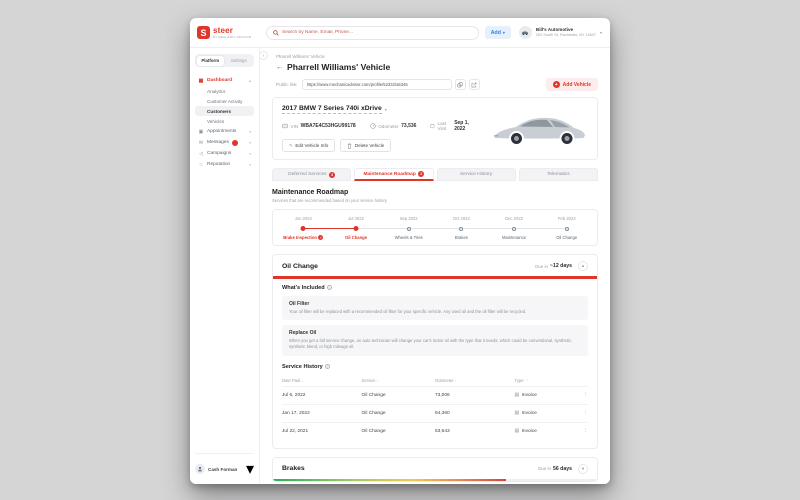 Image resolution: width=800 pixels, height=500 pixels. What do you see at coordinates (321, 238) in the screenshot?
I see `alert-icon: !` at bounding box center [321, 238].